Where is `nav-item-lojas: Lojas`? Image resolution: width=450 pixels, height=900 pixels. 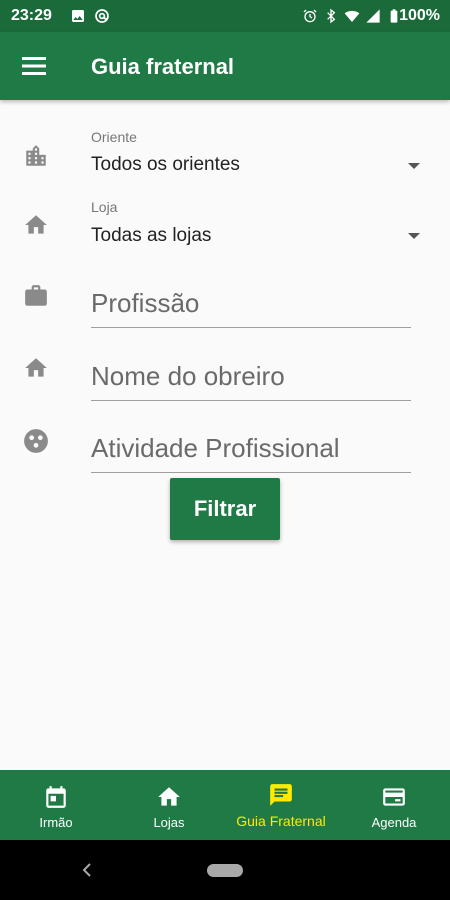 nav-item-lojas: Lojas is located at coordinates (169, 805).